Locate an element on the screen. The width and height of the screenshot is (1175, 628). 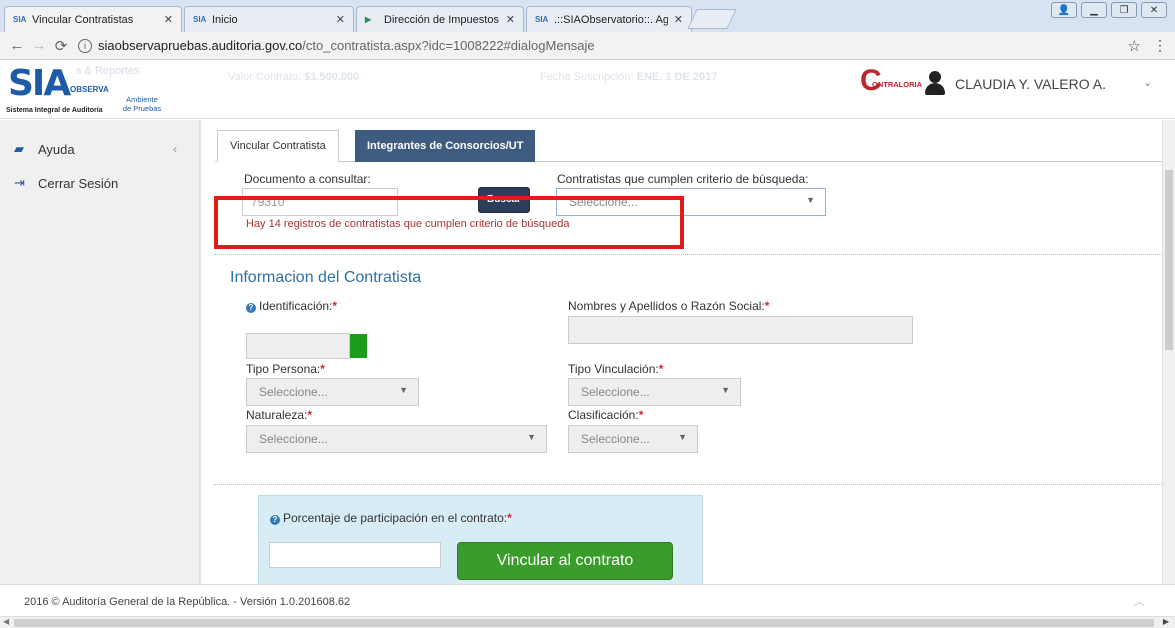
sidebar-item-cerrar-sesion: ⇥ Cerrar Sesión is located at coordinates (99, 183).